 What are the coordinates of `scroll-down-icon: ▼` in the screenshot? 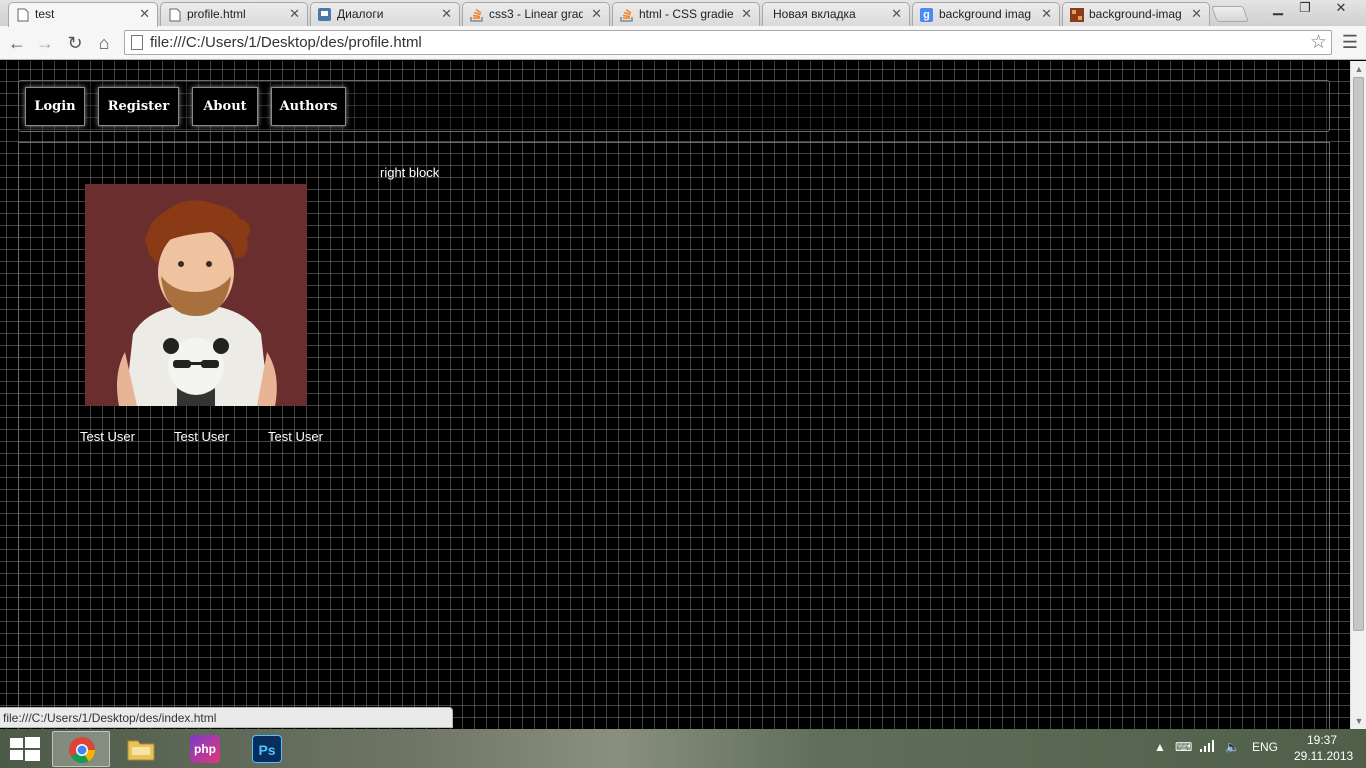 It's located at (1358, 721).